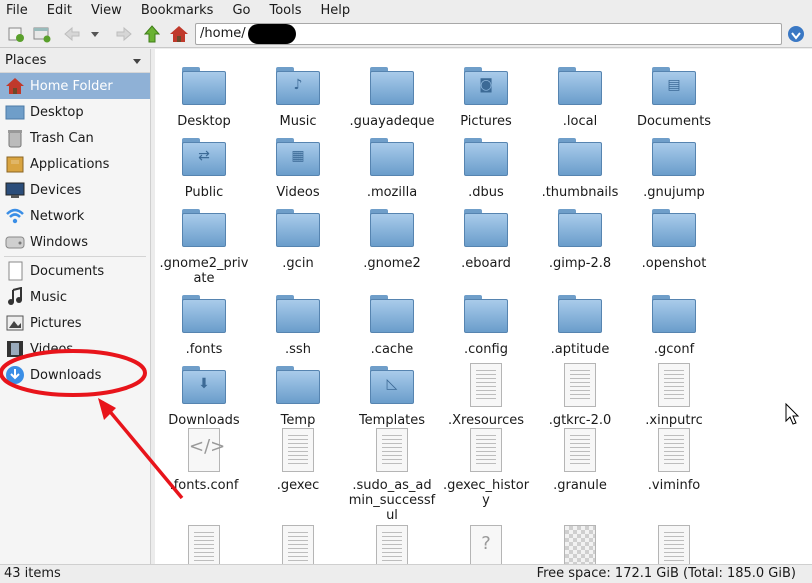  I want to click on new-window-button, so click(42, 34).